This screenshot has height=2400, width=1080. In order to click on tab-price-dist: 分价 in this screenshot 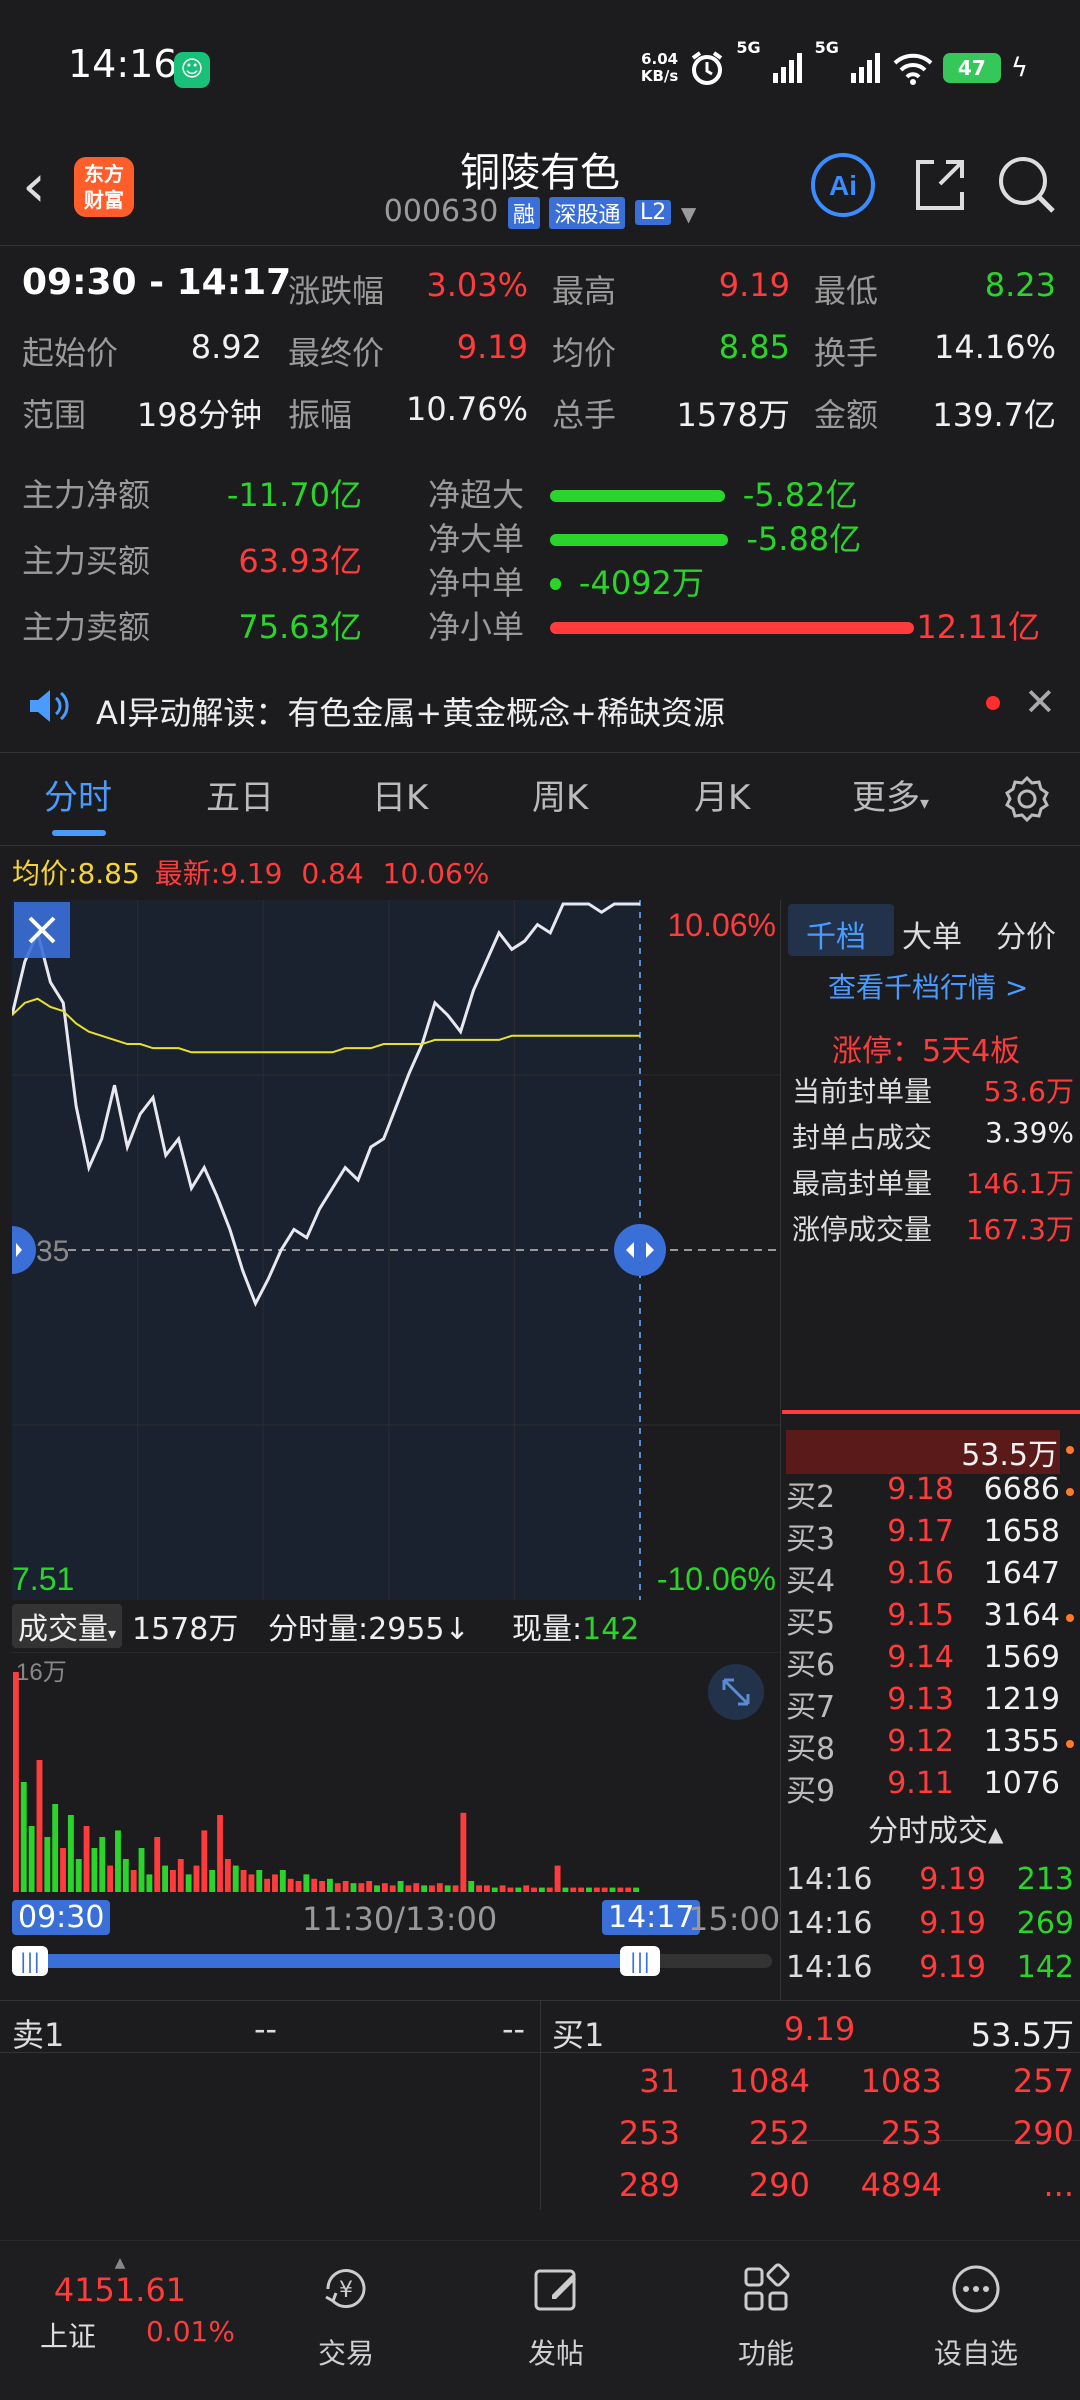, I will do `click(1026, 934)`.